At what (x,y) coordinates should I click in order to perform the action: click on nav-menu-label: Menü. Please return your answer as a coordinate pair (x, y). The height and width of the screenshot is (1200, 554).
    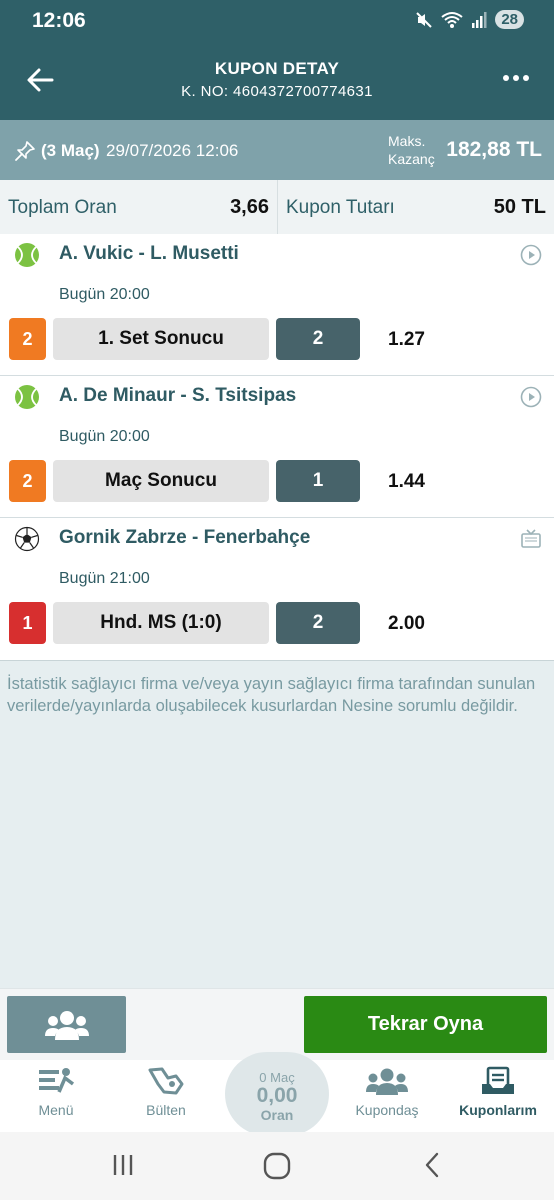
    Looking at the image, I should click on (56, 1110).